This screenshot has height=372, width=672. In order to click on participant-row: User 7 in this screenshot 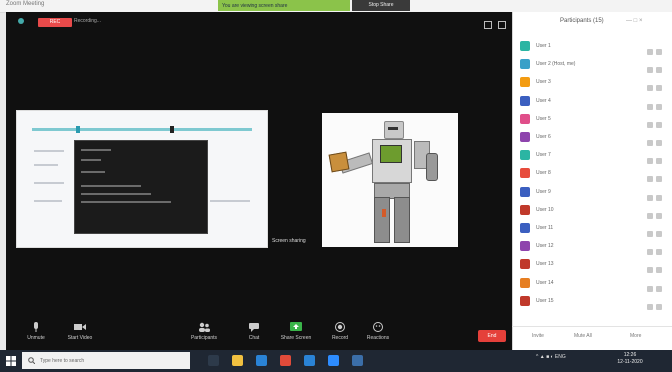, I will do `click(592, 156)`.